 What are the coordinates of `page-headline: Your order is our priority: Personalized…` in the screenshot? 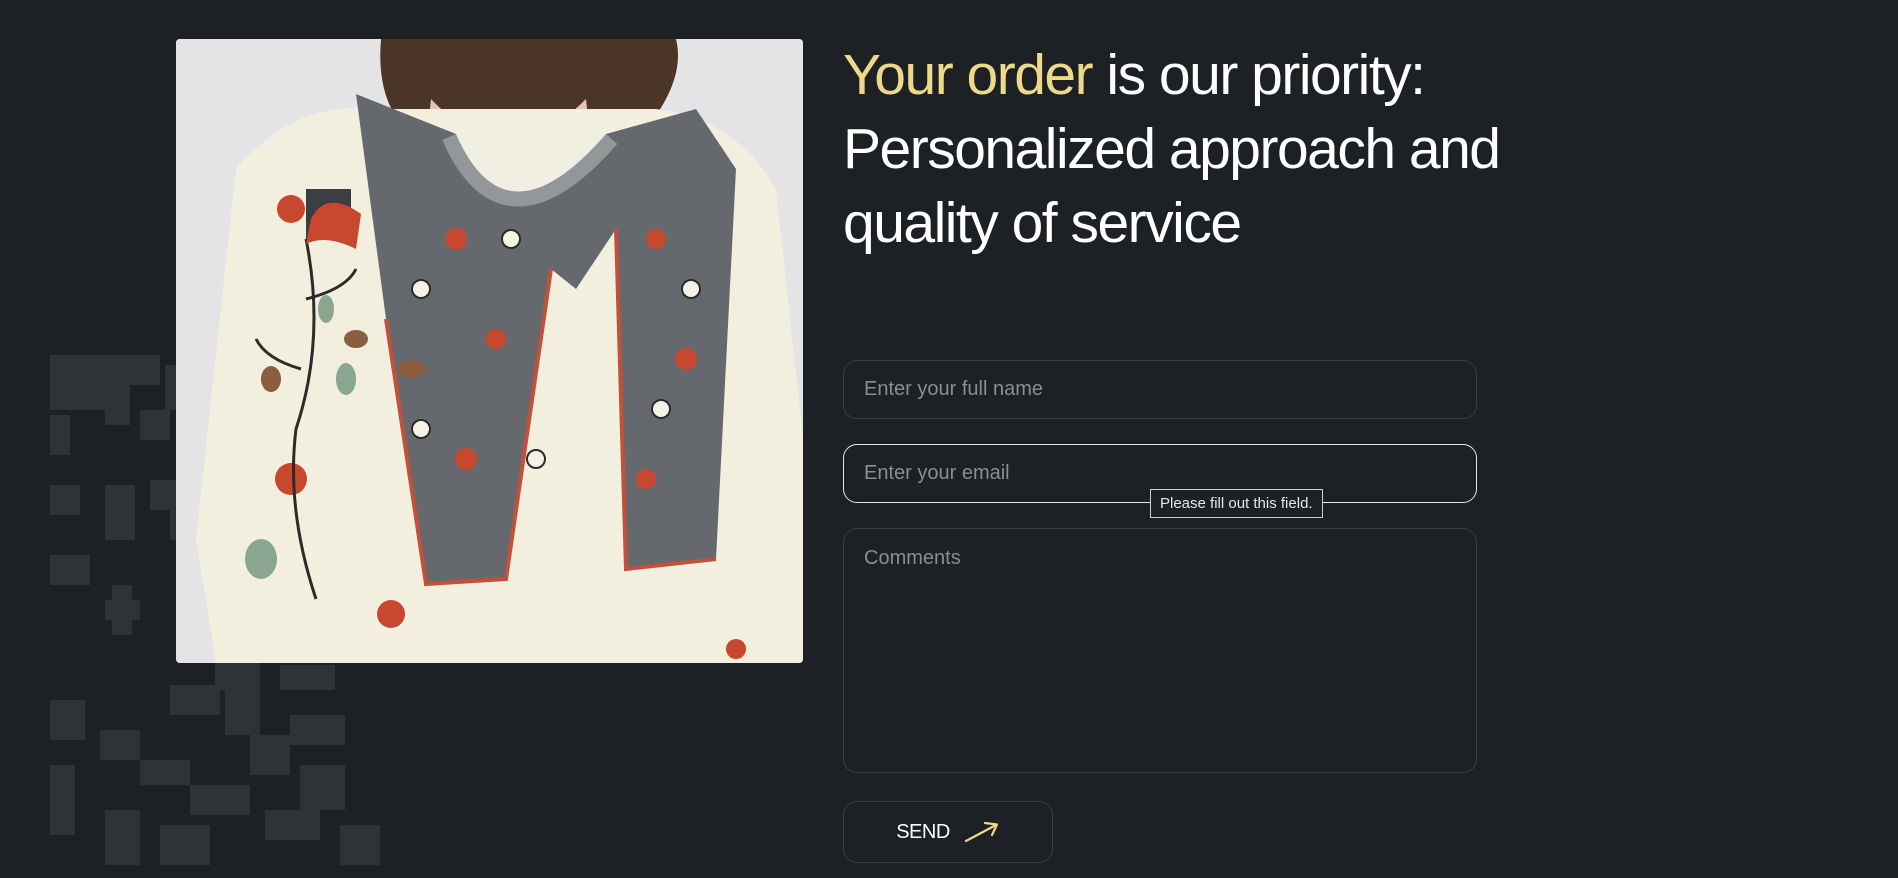 It's located at (1203, 149).